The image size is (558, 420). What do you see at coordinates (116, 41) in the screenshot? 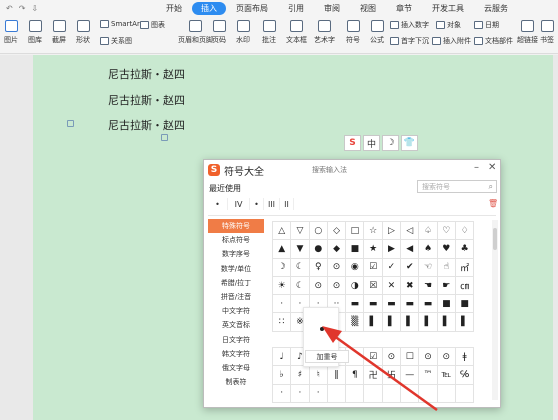
I see `relation-chart-button: 关系图` at bounding box center [116, 41].